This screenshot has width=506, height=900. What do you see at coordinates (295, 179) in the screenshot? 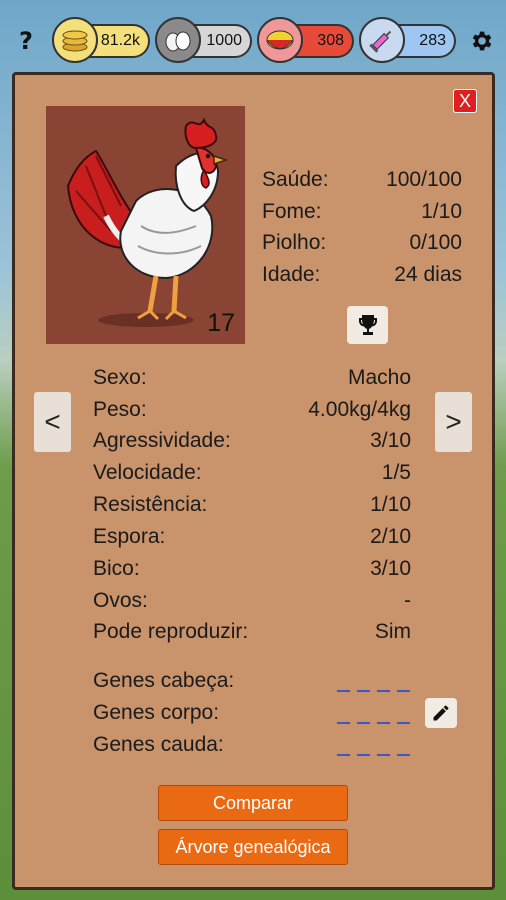
I see `health-label: Saúde:` at bounding box center [295, 179].